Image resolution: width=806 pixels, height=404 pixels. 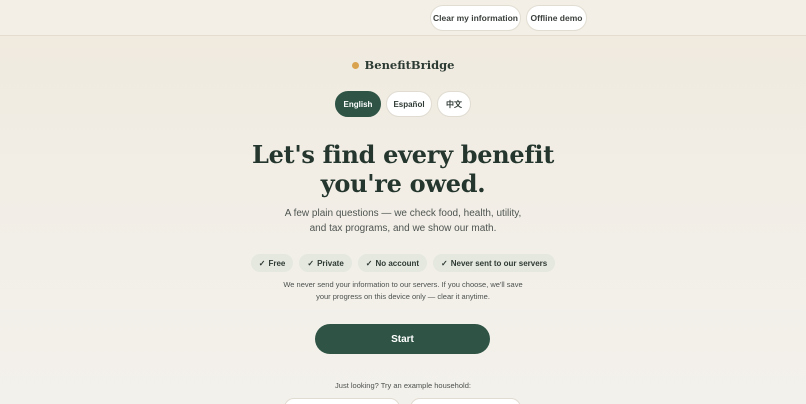 I want to click on language-selector: English Español 中文, so click(x=403, y=104).